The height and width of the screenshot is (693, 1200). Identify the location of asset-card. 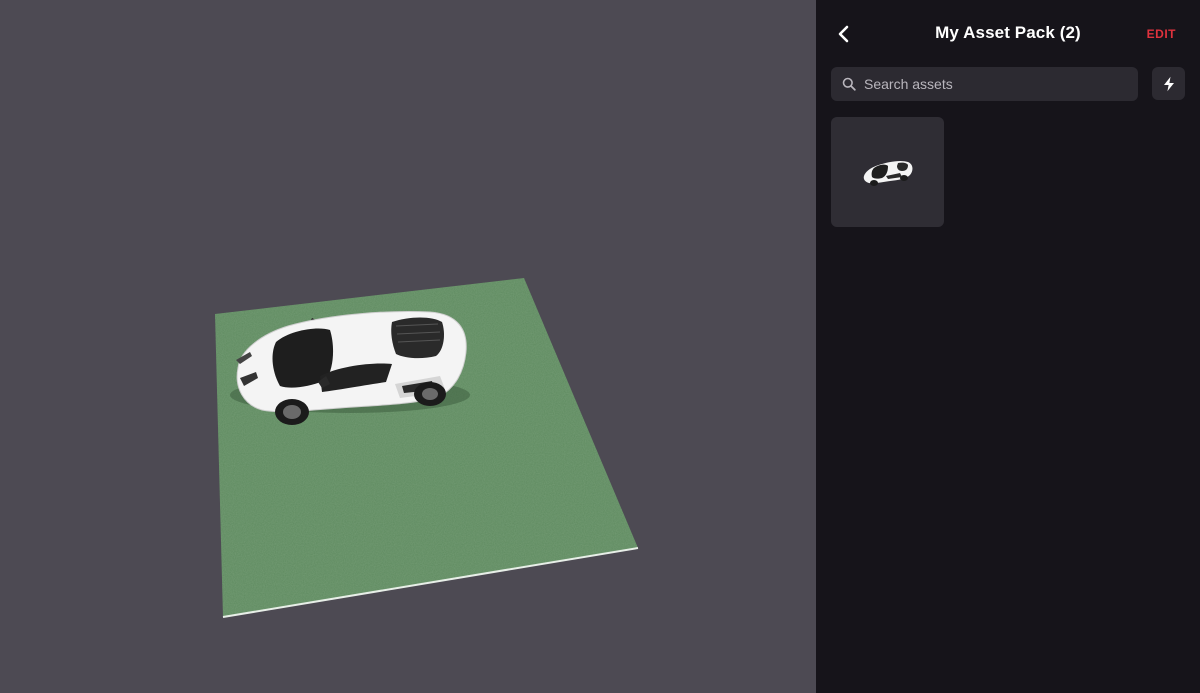
(887, 172).